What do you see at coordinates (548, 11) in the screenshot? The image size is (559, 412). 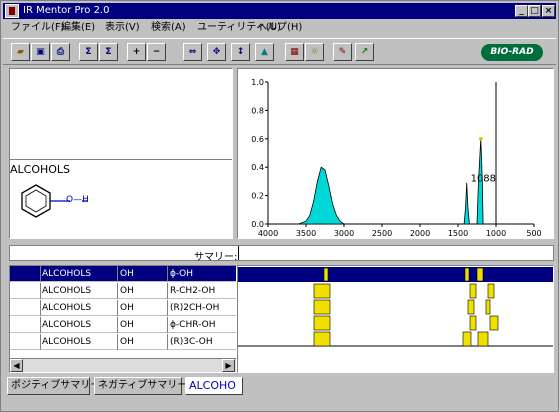 I see `close-button: ×` at bounding box center [548, 11].